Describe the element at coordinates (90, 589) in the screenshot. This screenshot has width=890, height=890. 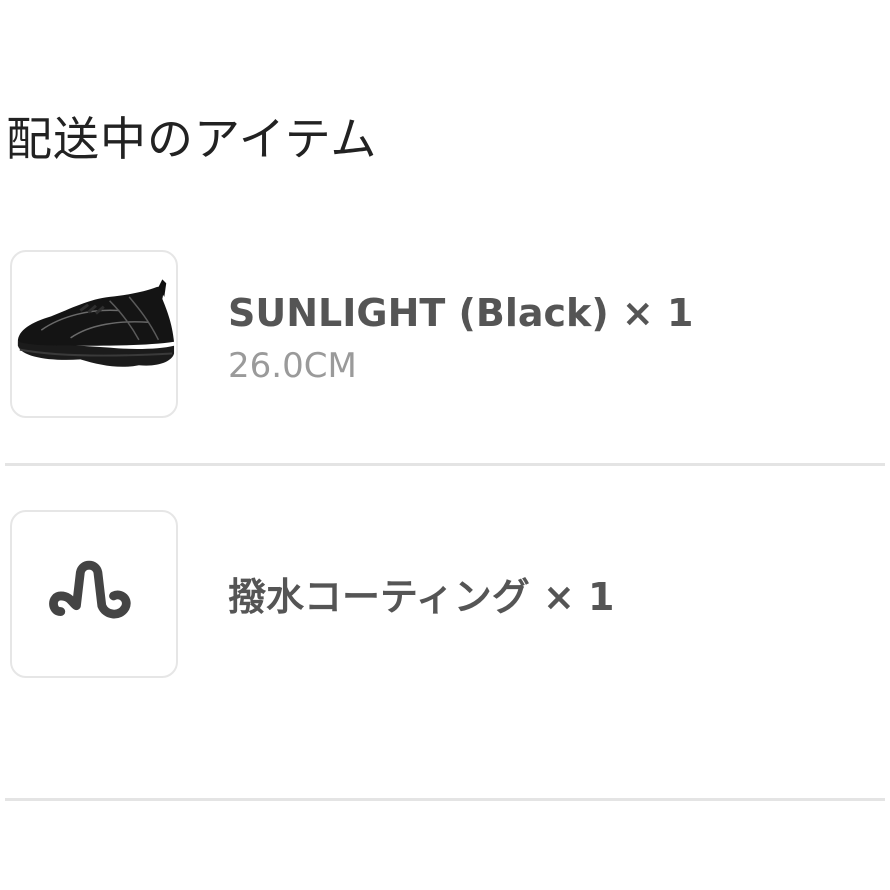
I see `water-repellent-coating-icon` at that location.